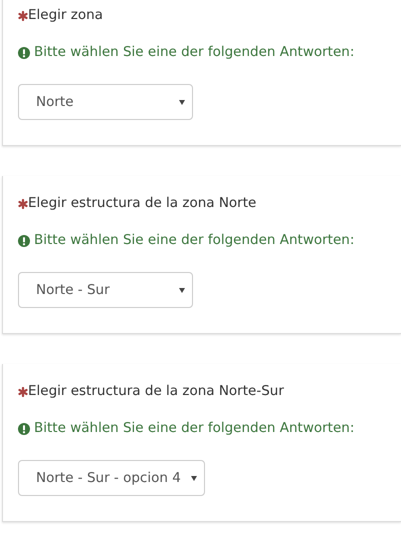  What do you see at coordinates (105, 102) in the screenshot?
I see `dropdown-select: Norte` at bounding box center [105, 102].